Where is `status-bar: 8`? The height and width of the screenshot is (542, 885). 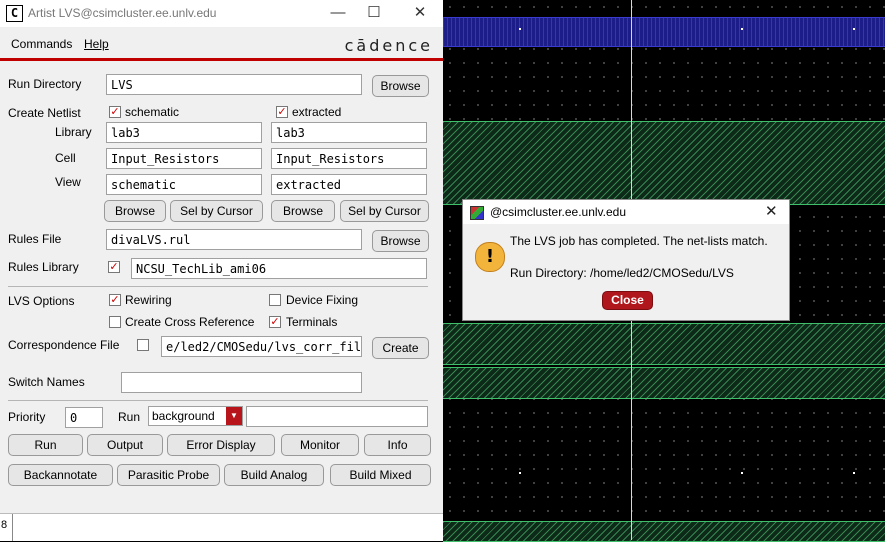 status-bar: 8 is located at coordinates (221, 527).